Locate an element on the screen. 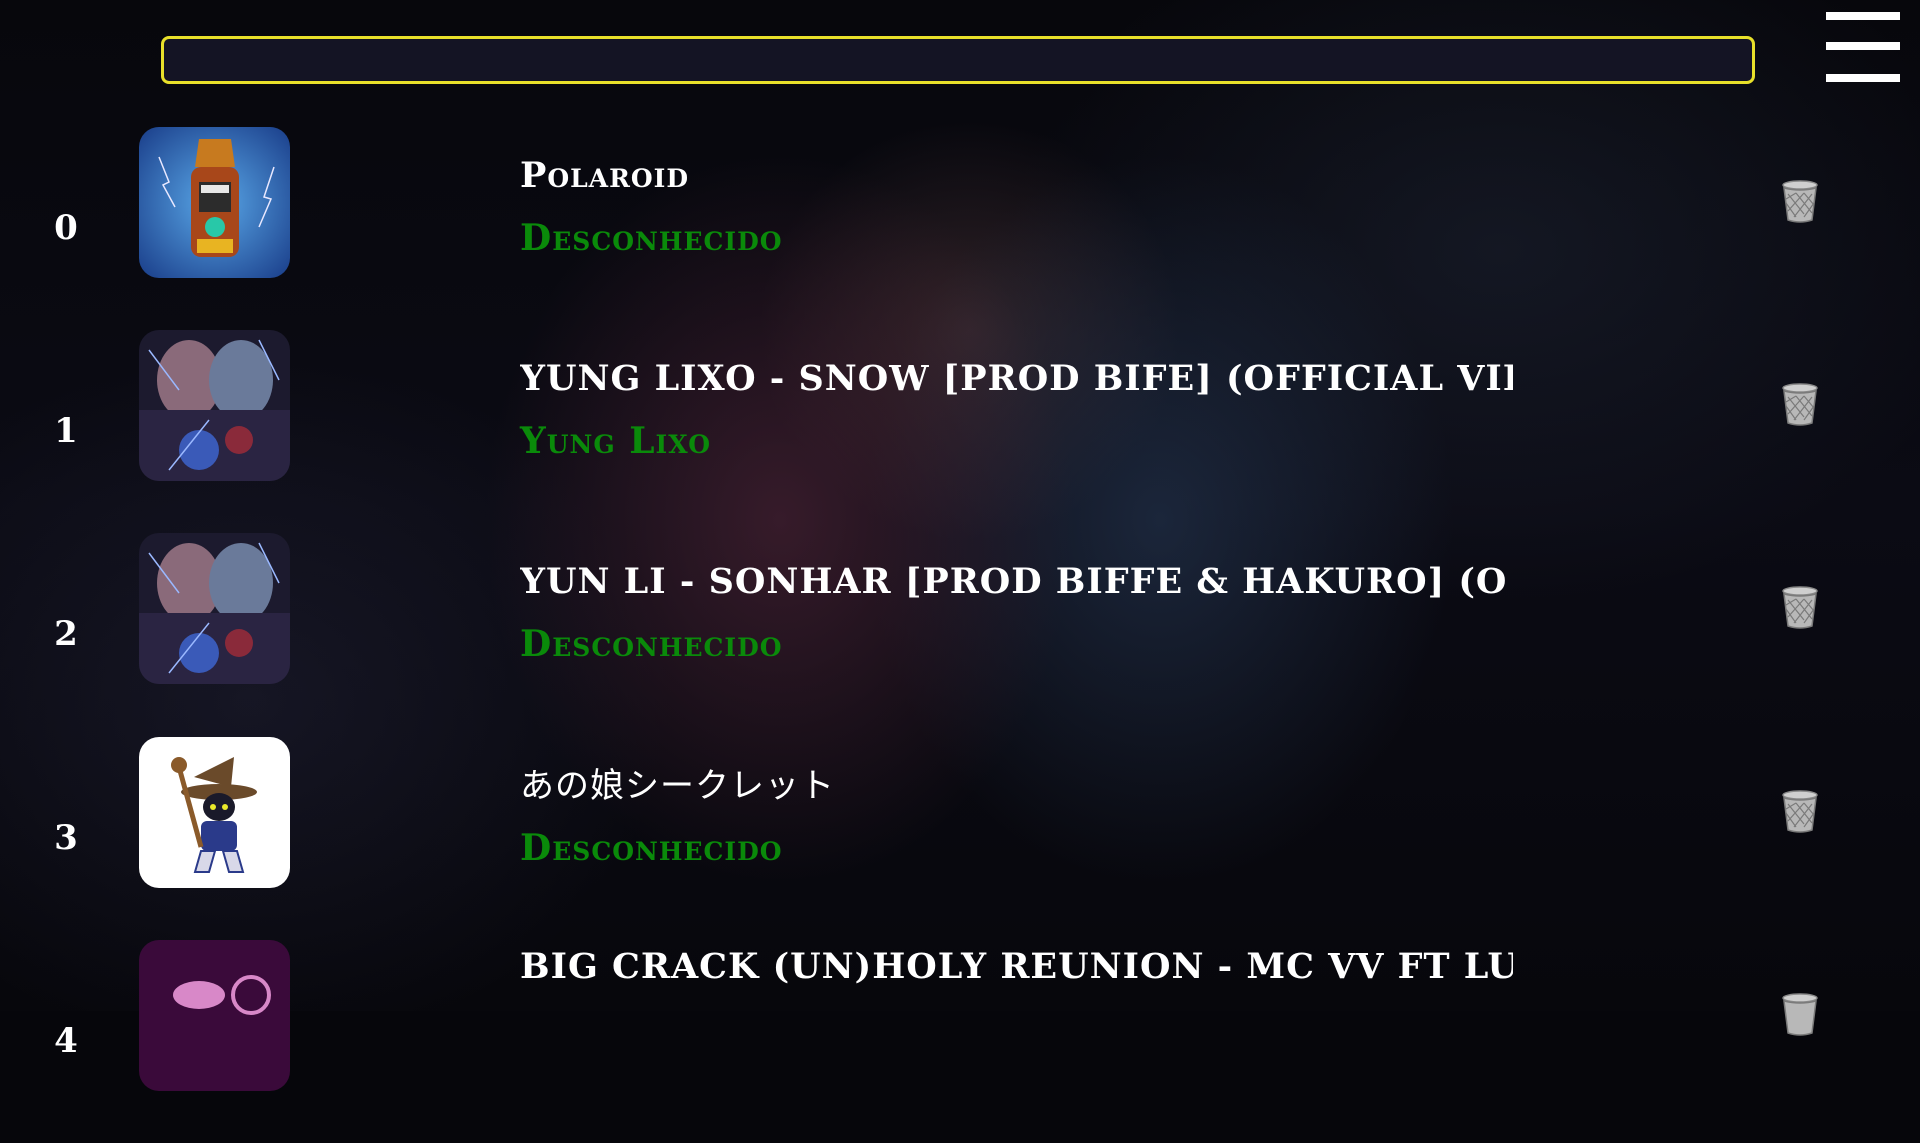 The image size is (1920, 1143). search-input is located at coordinates (958, 60).